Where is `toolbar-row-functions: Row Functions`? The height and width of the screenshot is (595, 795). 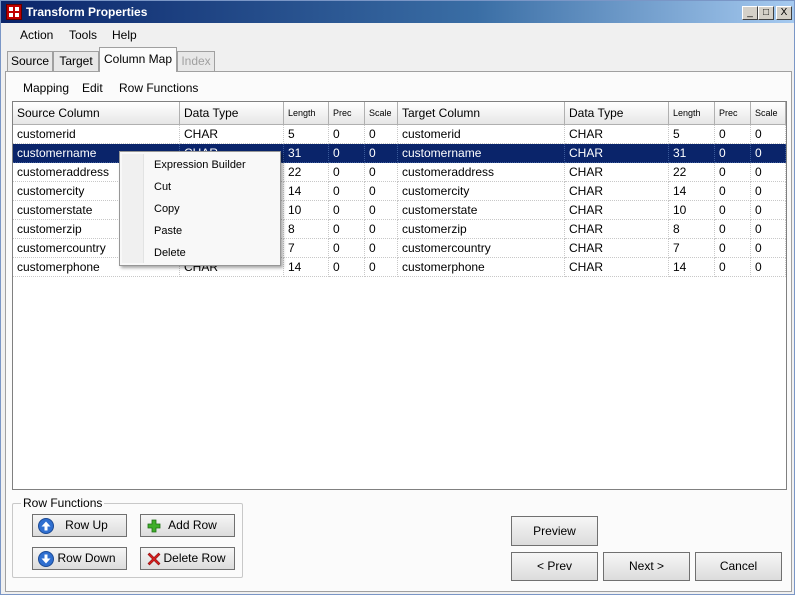
toolbar-row-functions: Row Functions is located at coordinates (158, 88).